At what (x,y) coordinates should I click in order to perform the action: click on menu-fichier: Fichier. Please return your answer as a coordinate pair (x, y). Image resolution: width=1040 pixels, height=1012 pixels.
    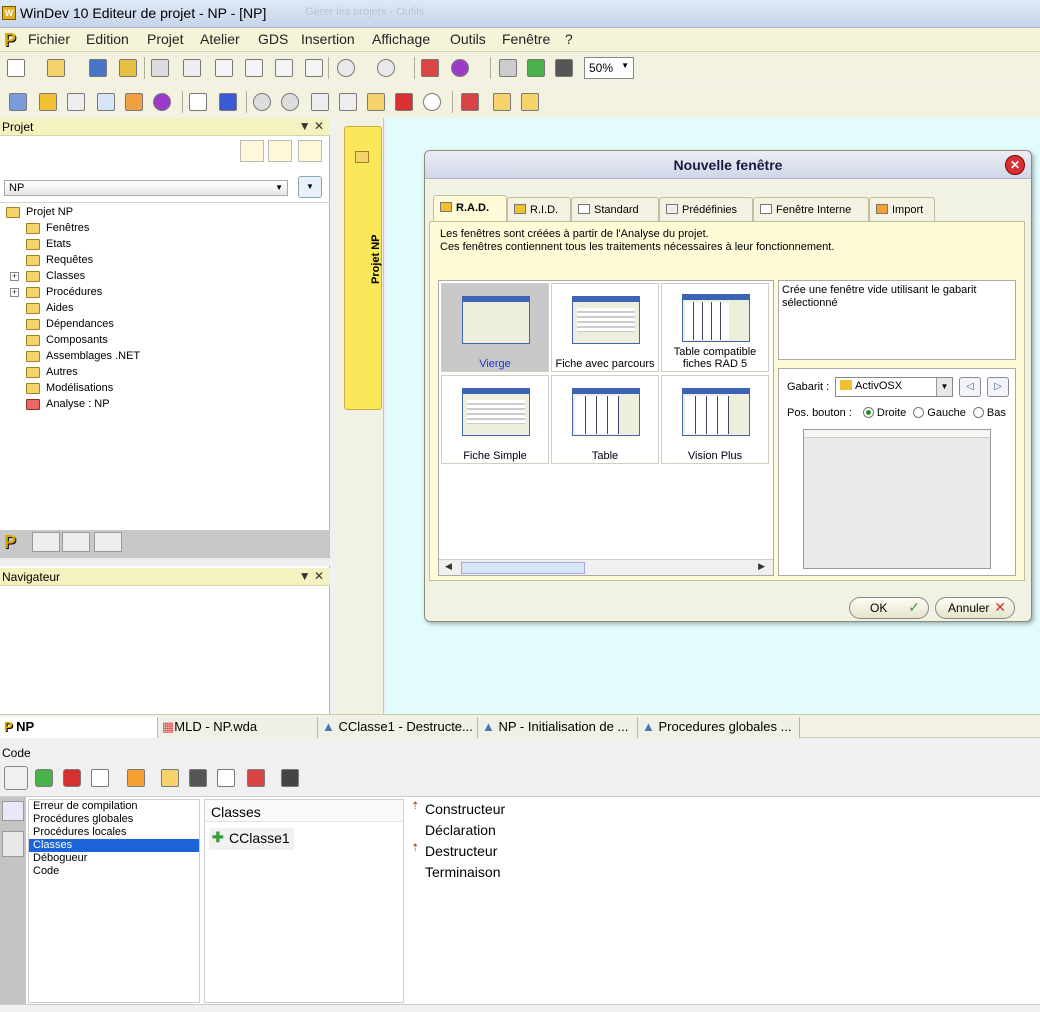
    Looking at the image, I should click on (49, 39).